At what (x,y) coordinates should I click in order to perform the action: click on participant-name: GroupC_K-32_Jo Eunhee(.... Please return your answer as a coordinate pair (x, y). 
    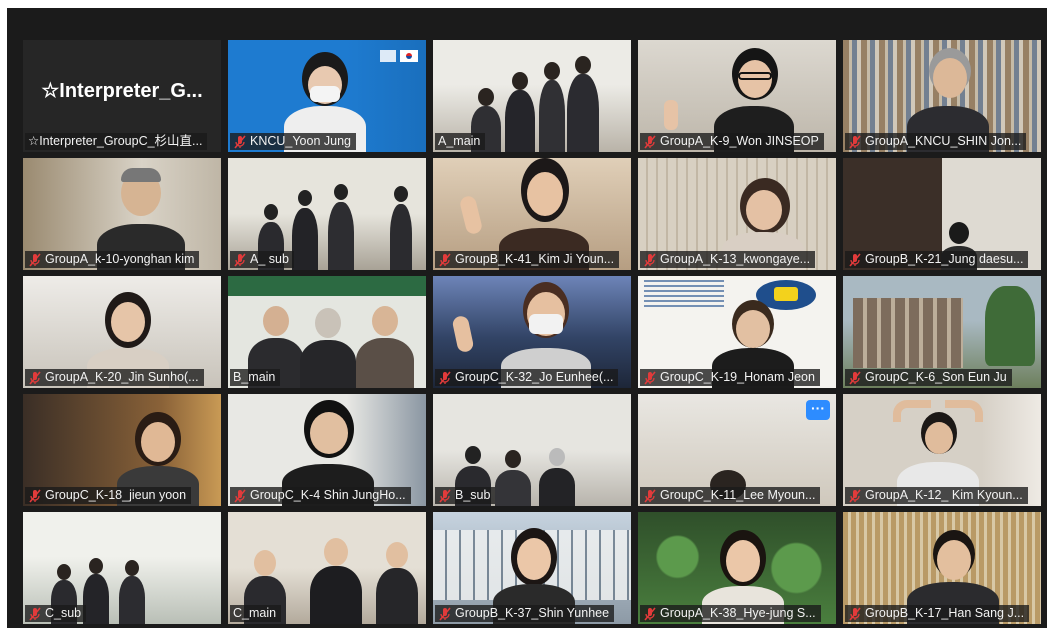
    Looking at the image, I should click on (534, 377).